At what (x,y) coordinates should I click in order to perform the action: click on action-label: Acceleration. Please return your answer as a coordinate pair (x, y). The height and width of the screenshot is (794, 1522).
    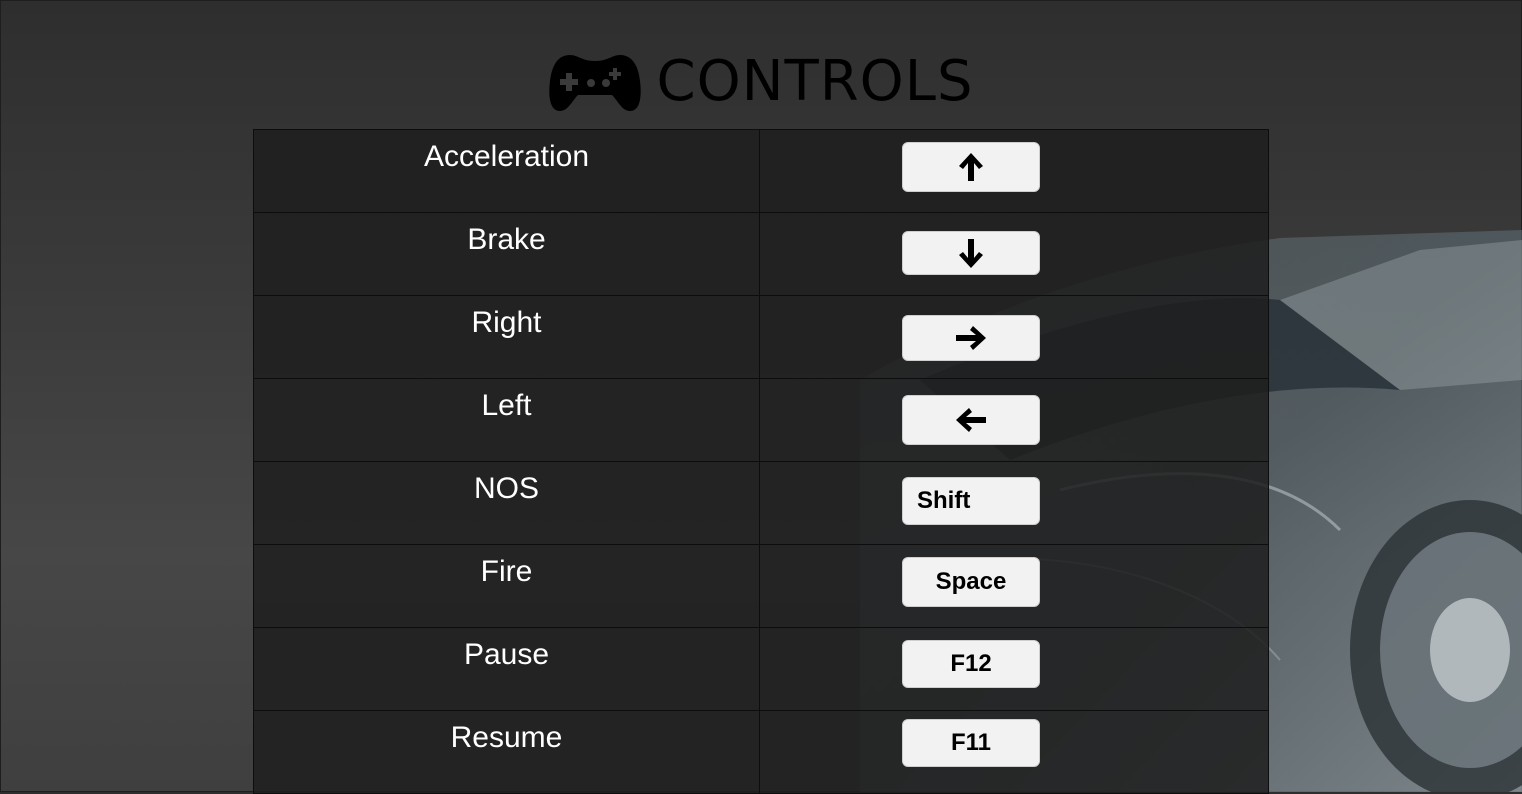
    Looking at the image, I should click on (506, 171).